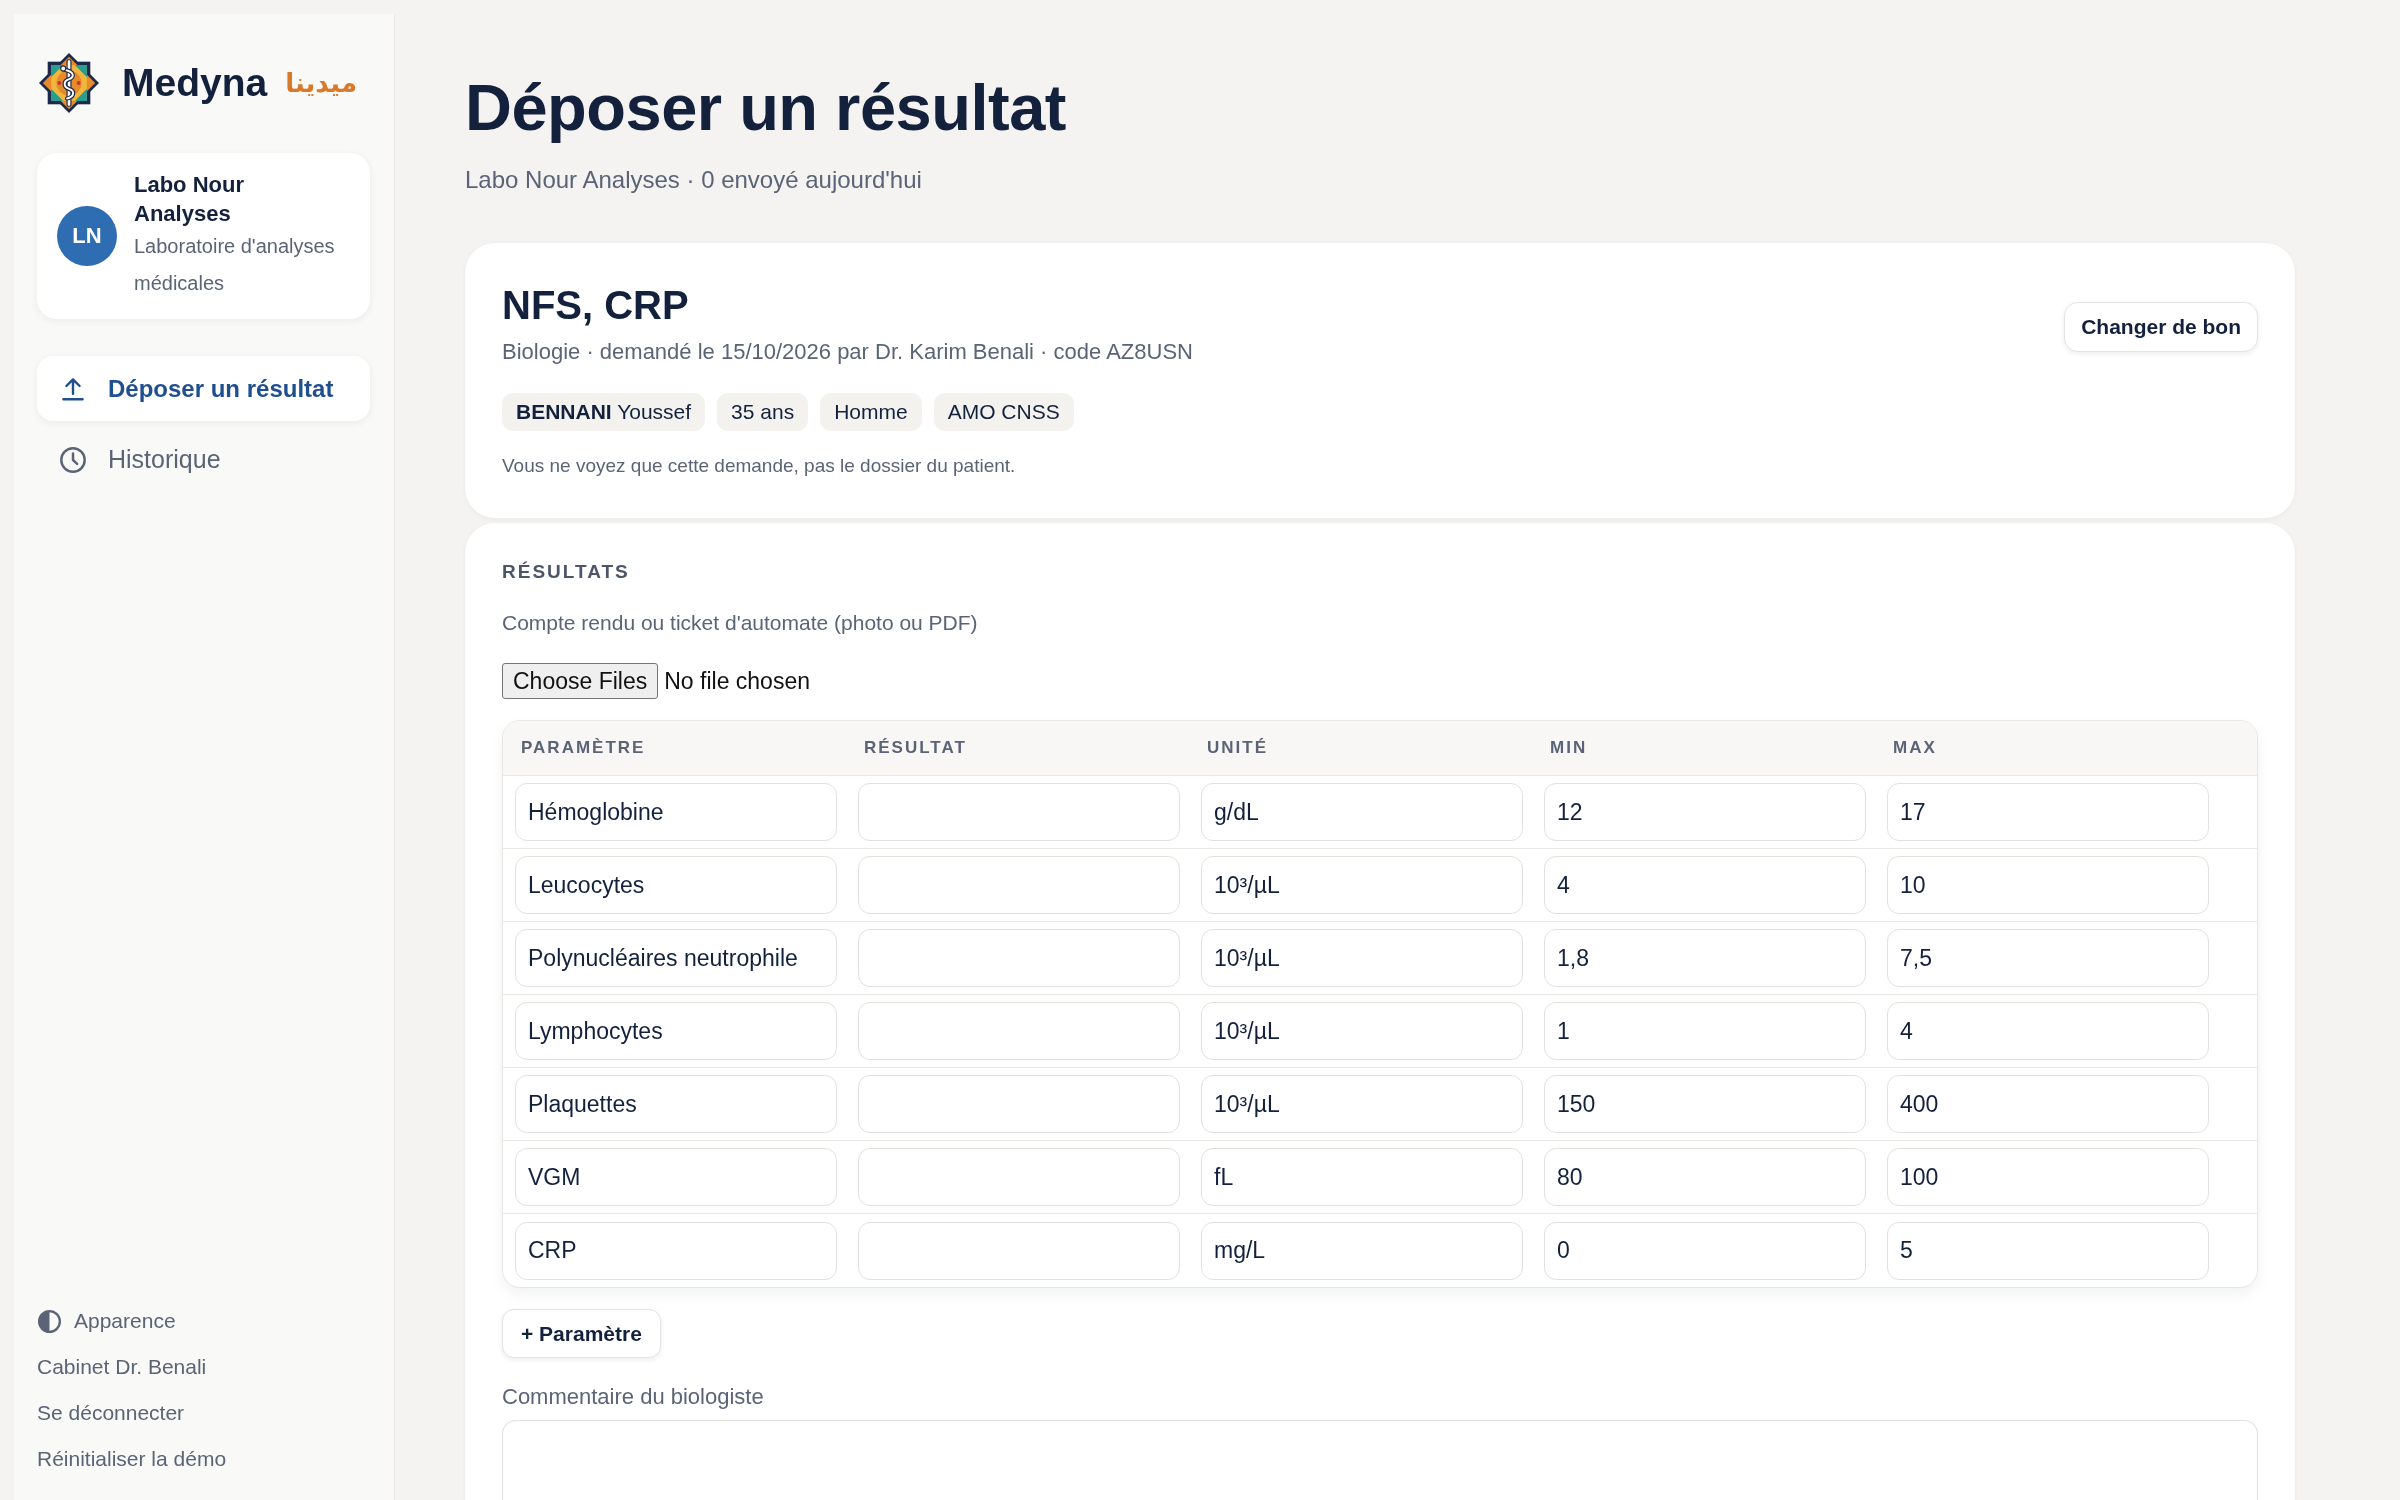 The height and width of the screenshot is (1500, 2400). What do you see at coordinates (1914, 748) in the screenshot?
I see `column-header: MAX` at bounding box center [1914, 748].